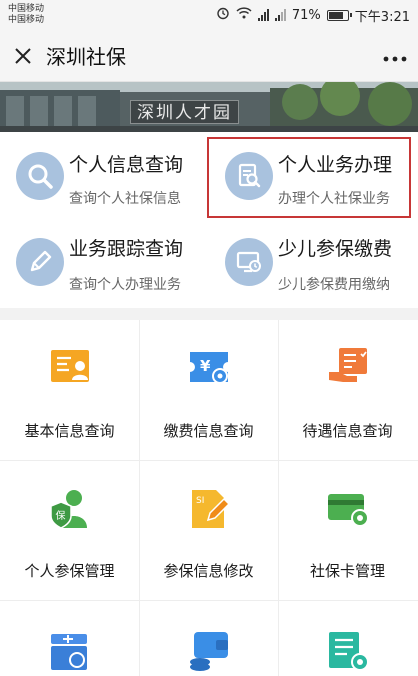 The height and width of the screenshot is (676, 418). I want to click on quick-item-title: 个人信息查询, so click(126, 165).